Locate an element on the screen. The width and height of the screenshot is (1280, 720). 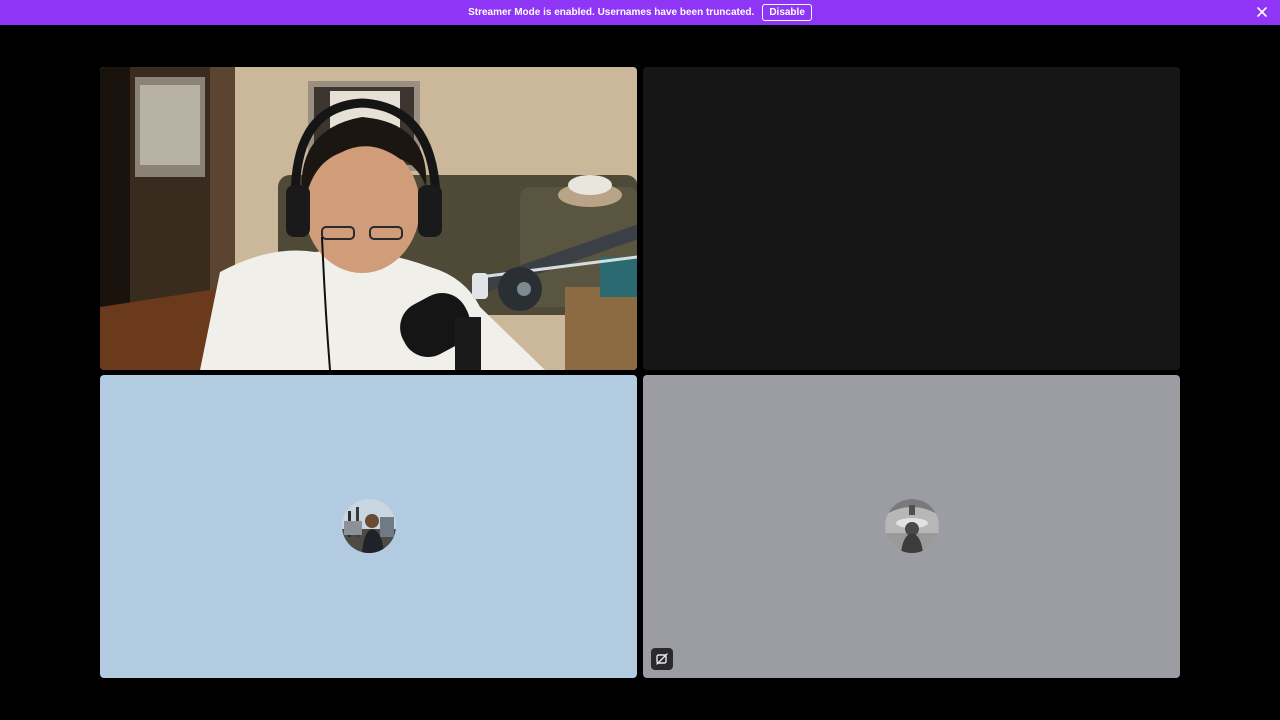
disable-streamer-mode-button: Disable is located at coordinates (787, 12).